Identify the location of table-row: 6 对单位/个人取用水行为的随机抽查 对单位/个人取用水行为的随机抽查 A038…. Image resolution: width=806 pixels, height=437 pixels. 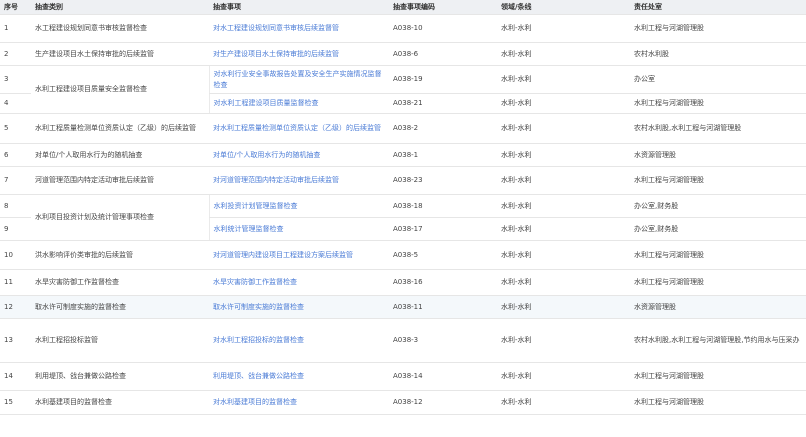
(403, 155).